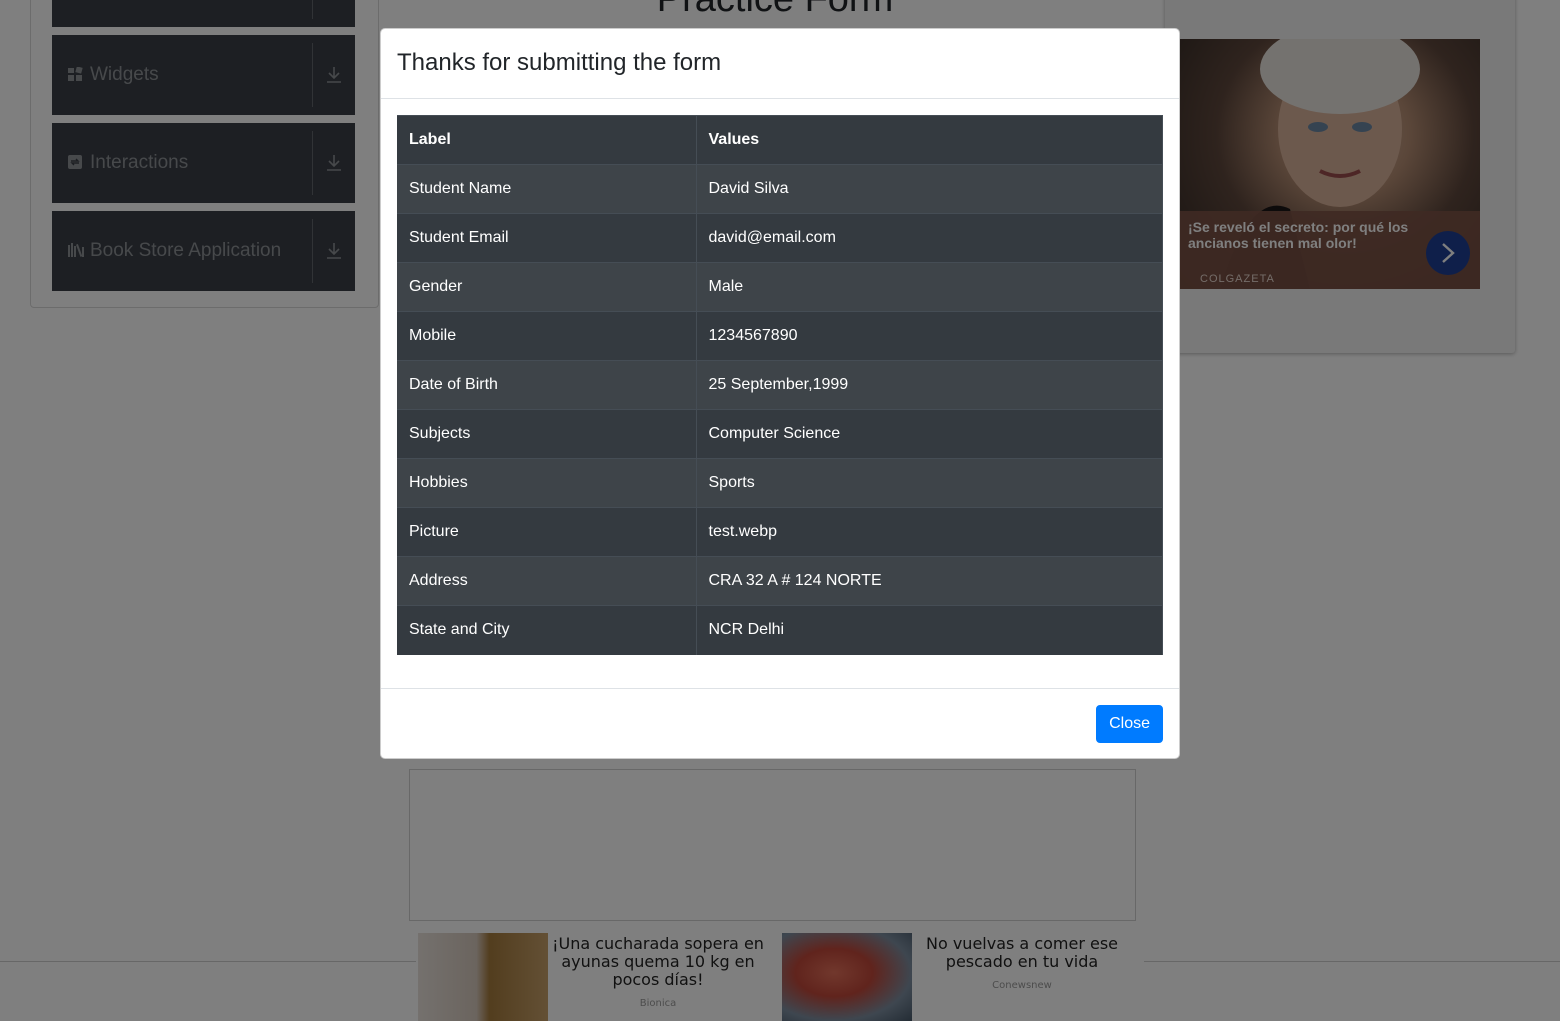 The image size is (1560, 1021). I want to click on modal-title: Thanks for submitting the form, so click(559, 62).